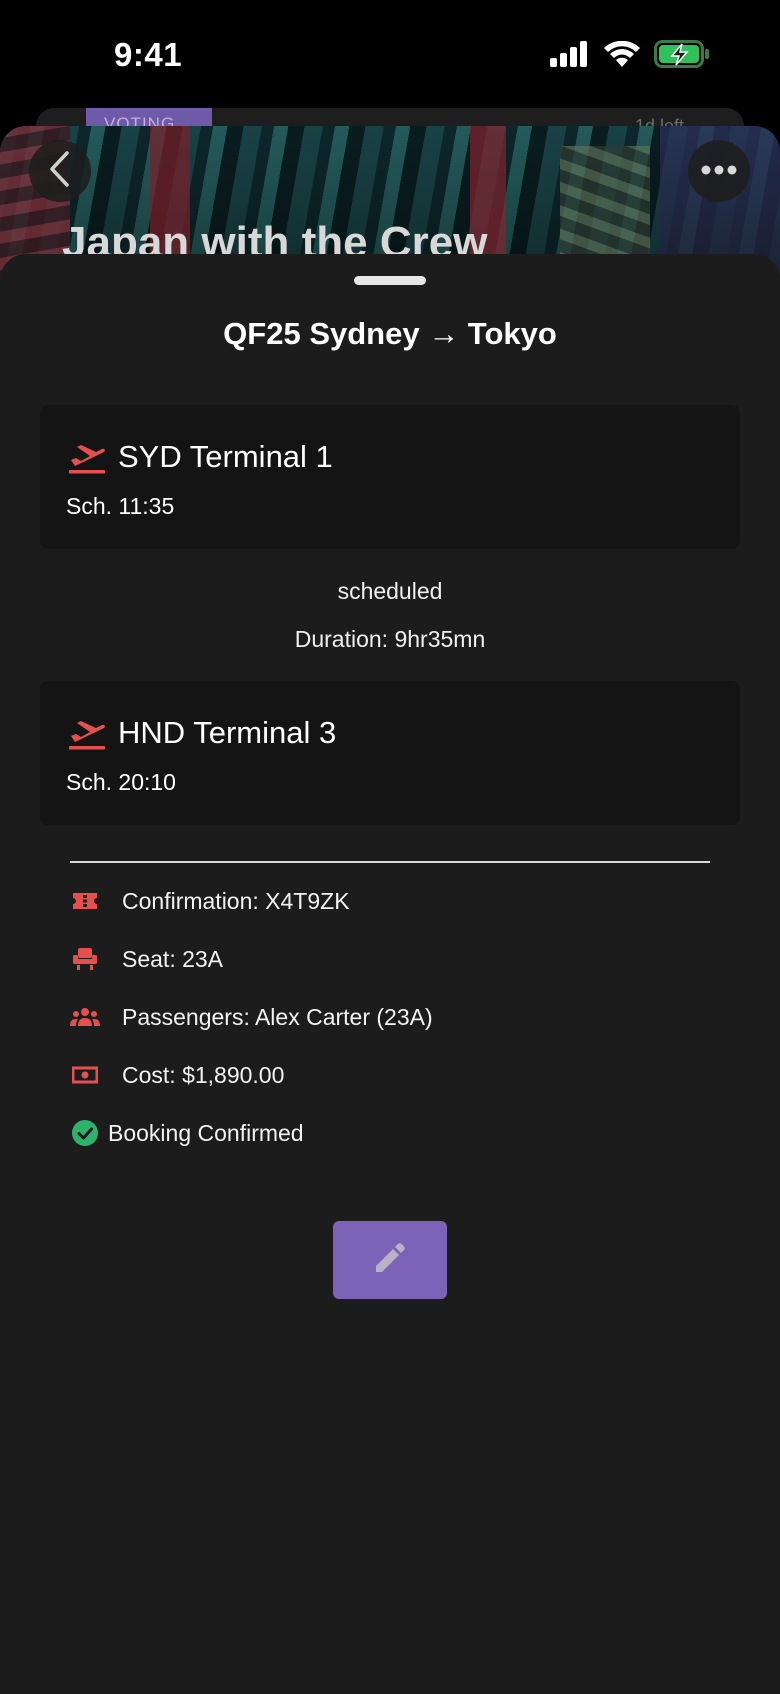 Image resolution: width=780 pixels, height=1694 pixels. What do you see at coordinates (236, 900) in the screenshot?
I see `confirmation-code: Confirmation: X4T9ZK` at bounding box center [236, 900].